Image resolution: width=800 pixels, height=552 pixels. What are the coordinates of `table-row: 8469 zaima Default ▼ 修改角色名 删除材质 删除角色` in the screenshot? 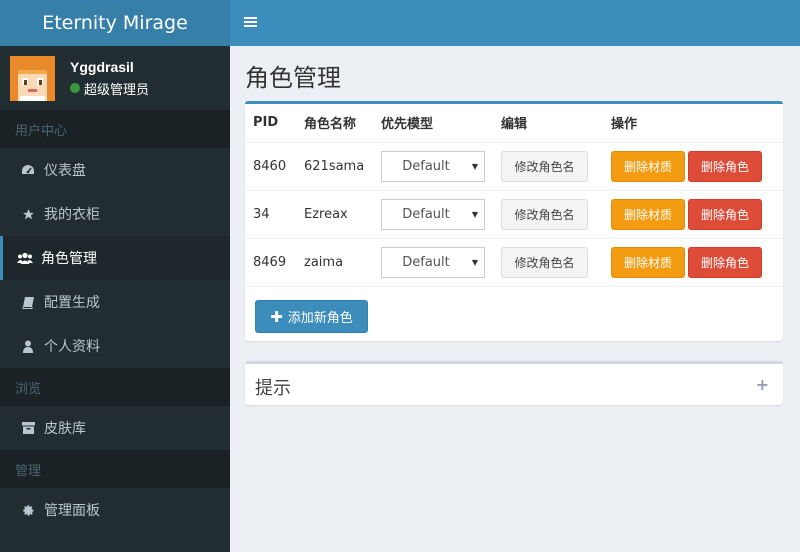 It's located at (514, 262).